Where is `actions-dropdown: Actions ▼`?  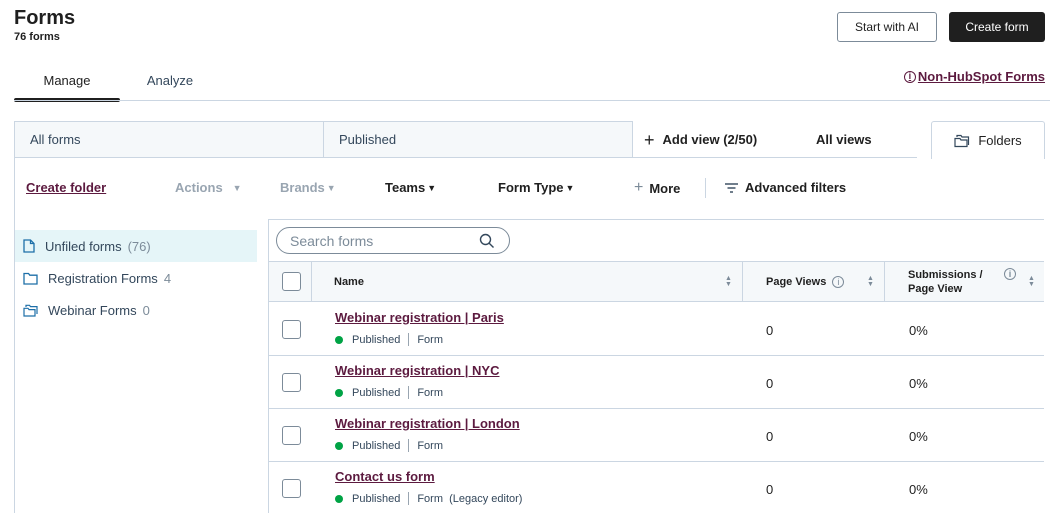
actions-dropdown: Actions ▼ is located at coordinates (208, 187).